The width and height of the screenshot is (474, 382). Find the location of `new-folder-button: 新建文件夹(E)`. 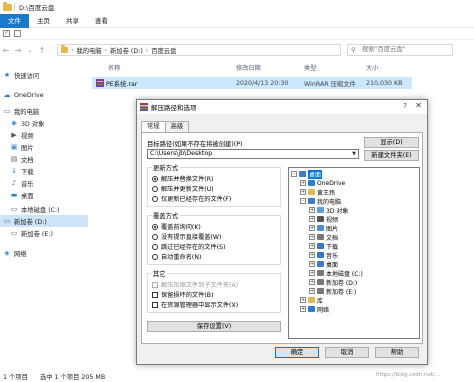

new-folder-button: 新建文件夹(E) is located at coordinates (391, 155).